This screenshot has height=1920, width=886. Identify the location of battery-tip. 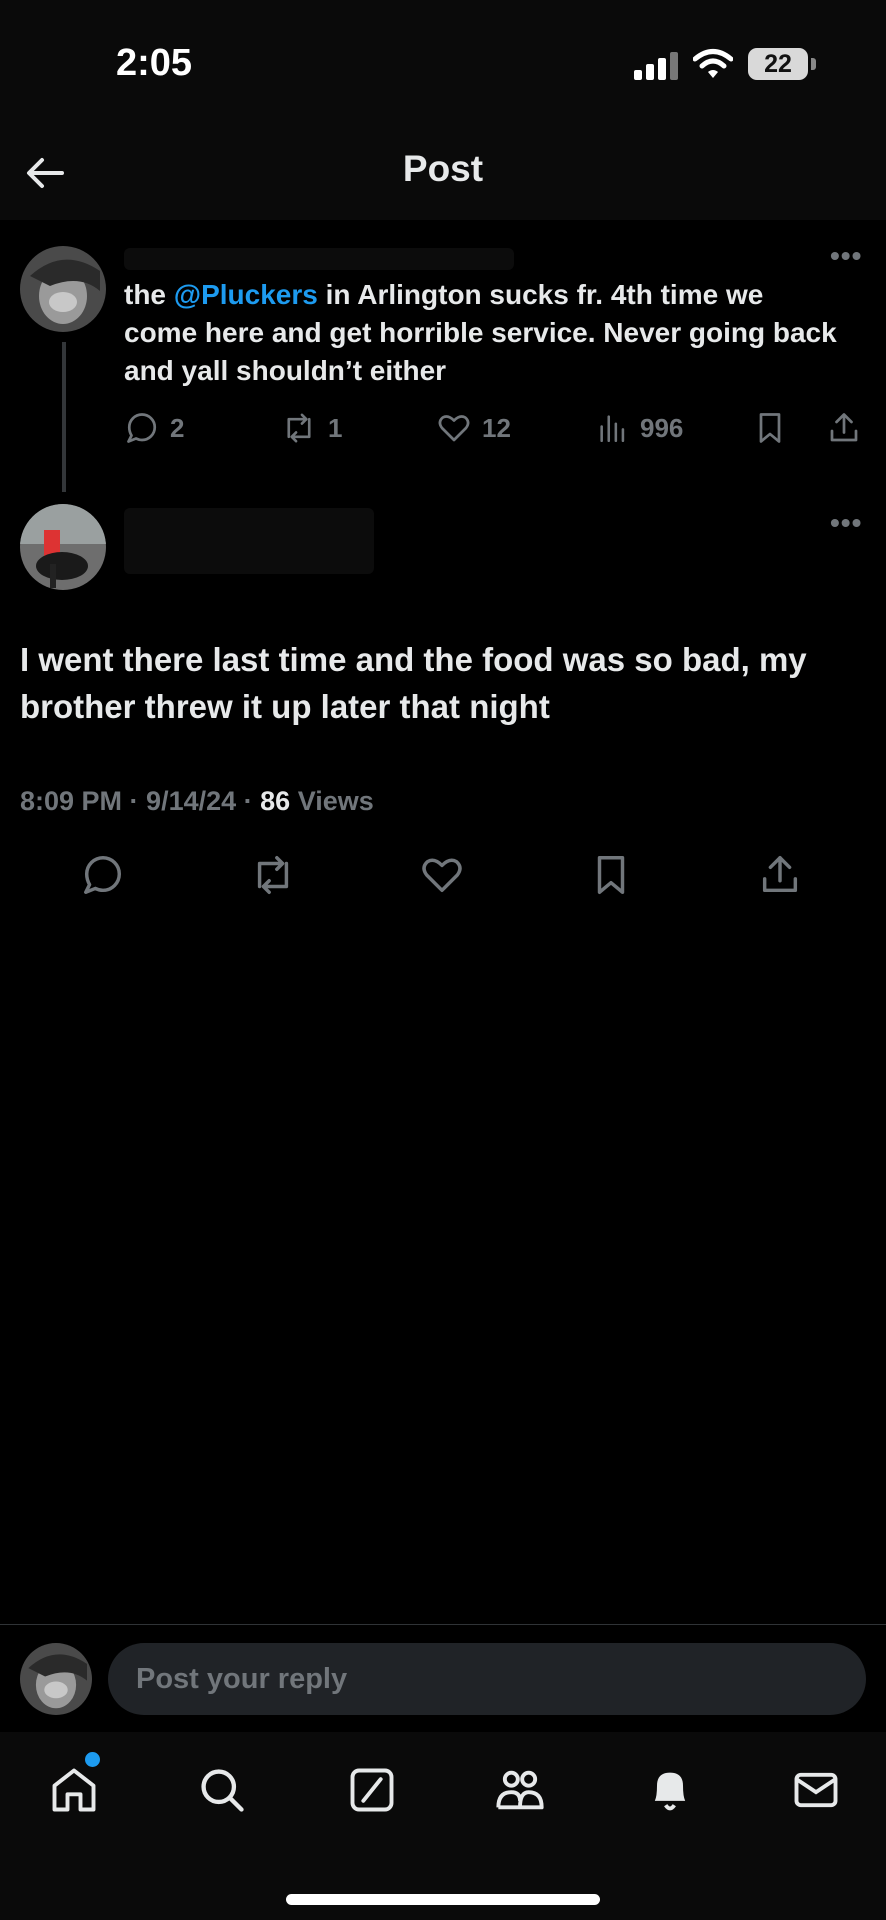
(813, 64).